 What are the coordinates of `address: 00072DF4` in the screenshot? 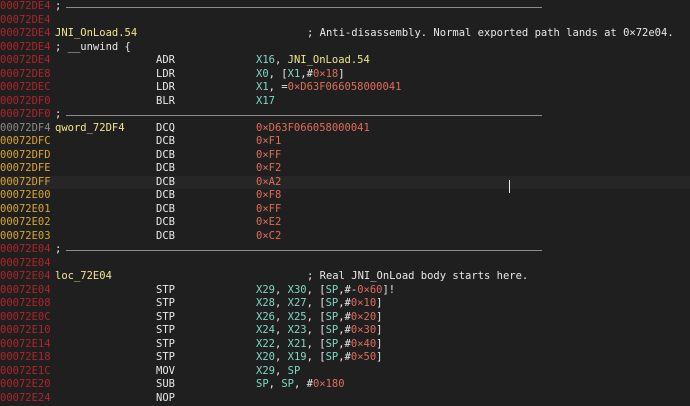 It's located at (25, 129).